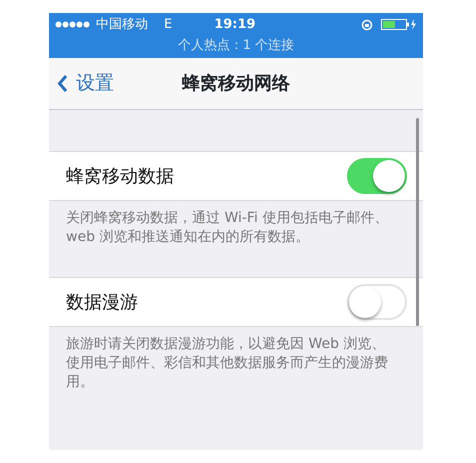  What do you see at coordinates (236, 46) in the screenshot?
I see `hotspot-banner: 个人热点：1 个连接` at bounding box center [236, 46].